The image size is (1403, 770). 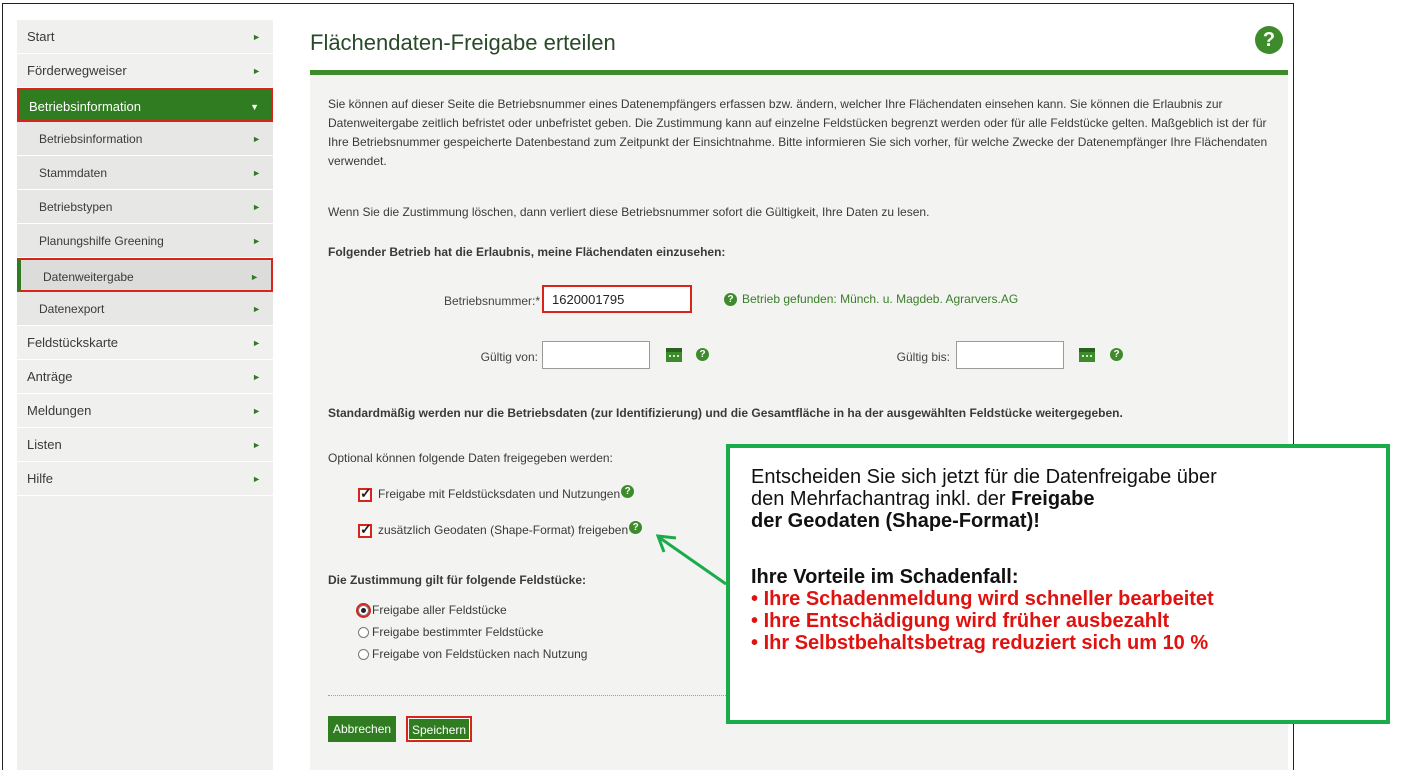 What do you see at coordinates (881, 499) in the screenshot?
I see `callout-text: den Mehrfachantrag inkl. der` at bounding box center [881, 499].